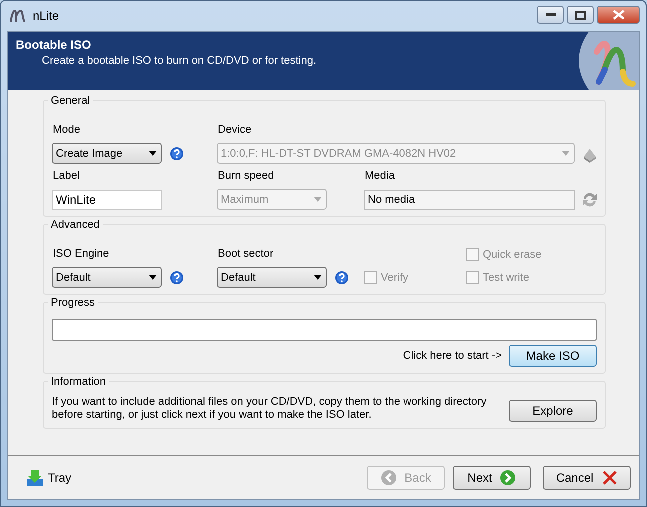 Image resolution: width=647 pixels, height=507 pixels. Describe the element at coordinates (107, 277) in the screenshot. I see `iso-engine-dropdown: Default` at that location.